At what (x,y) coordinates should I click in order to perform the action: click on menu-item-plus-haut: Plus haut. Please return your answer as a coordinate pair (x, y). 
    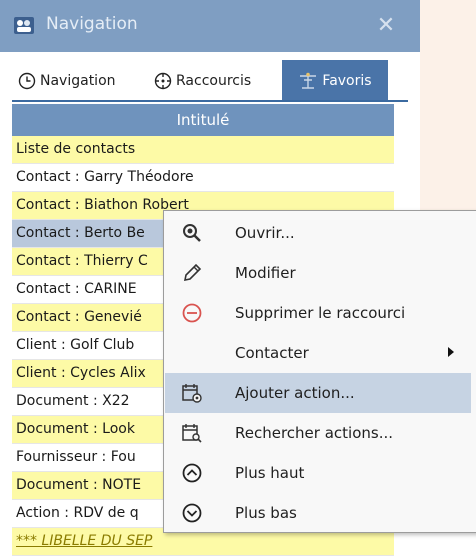
    Looking at the image, I should click on (318, 473).